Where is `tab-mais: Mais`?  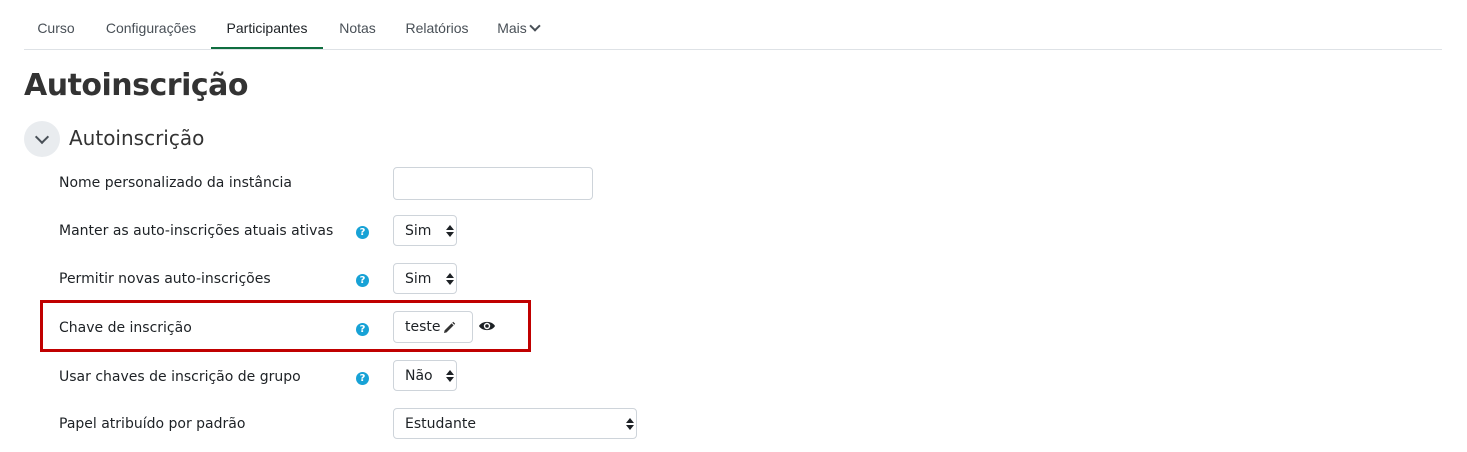 tab-mais: Mais is located at coordinates (518, 28).